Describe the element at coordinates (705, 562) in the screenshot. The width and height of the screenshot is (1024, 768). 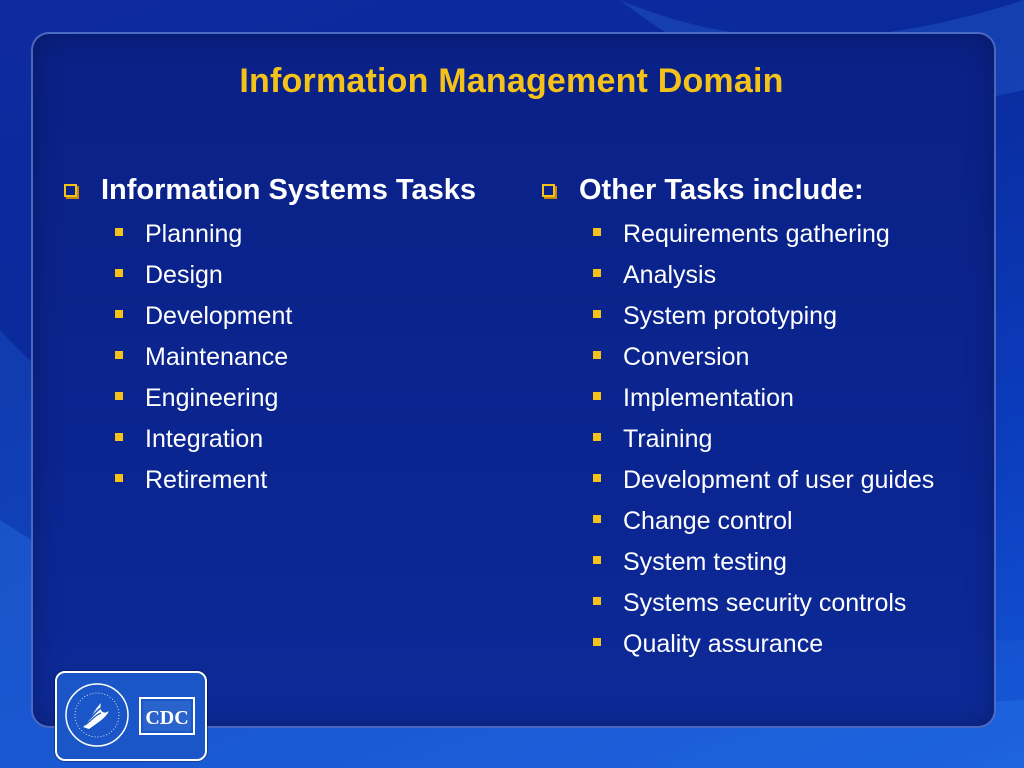
I see `list-item-text: System testing` at that location.